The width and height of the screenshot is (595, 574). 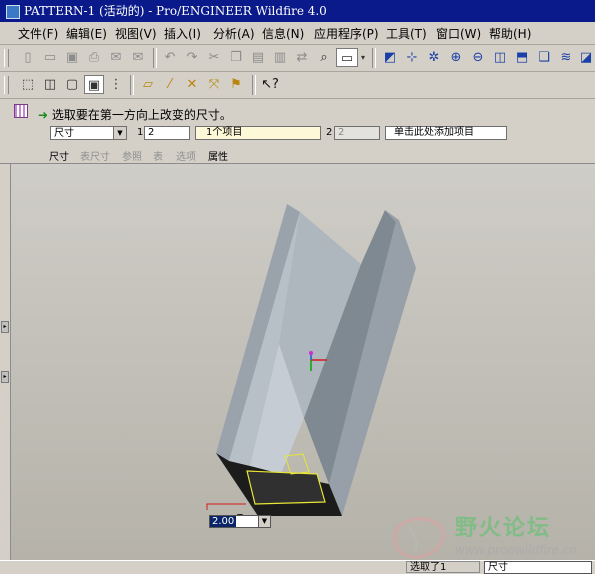 What do you see at coordinates (170, 57) in the screenshot?
I see `undo-icon: ↶` at bounding box center [170, 57].